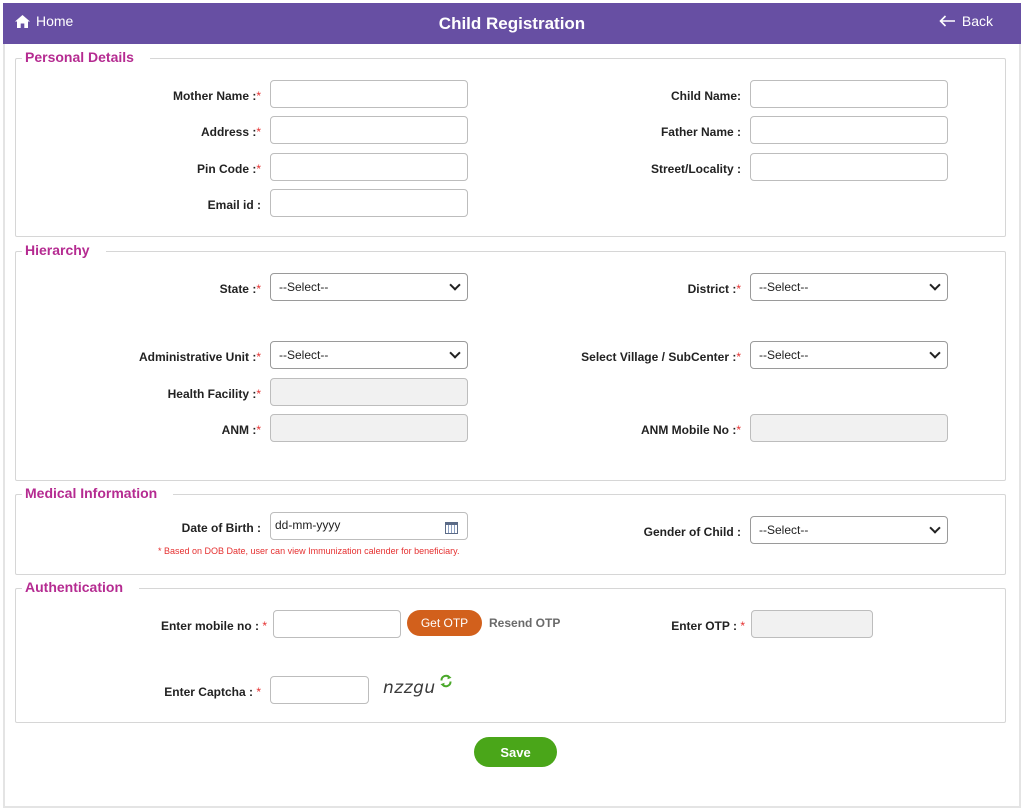  Describe the element at coordinates (849, 94) in the screenshot. I see `child-name-input` at that location.